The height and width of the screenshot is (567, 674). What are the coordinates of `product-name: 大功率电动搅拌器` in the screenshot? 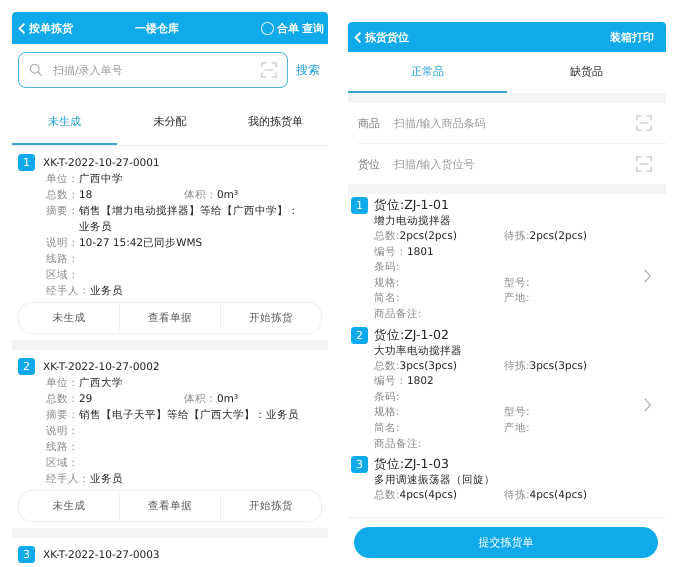 It's located at (418, 351).